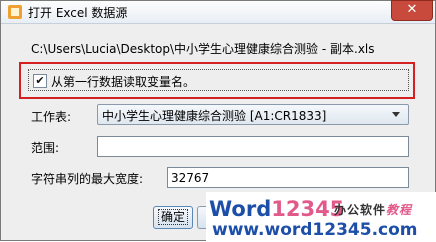 The height and width of the screenshot is (242, 436). I want to click on worksheet-selected-value: 中小学生心理健康综合测验 [A1:CR1833], so click(214, 116).